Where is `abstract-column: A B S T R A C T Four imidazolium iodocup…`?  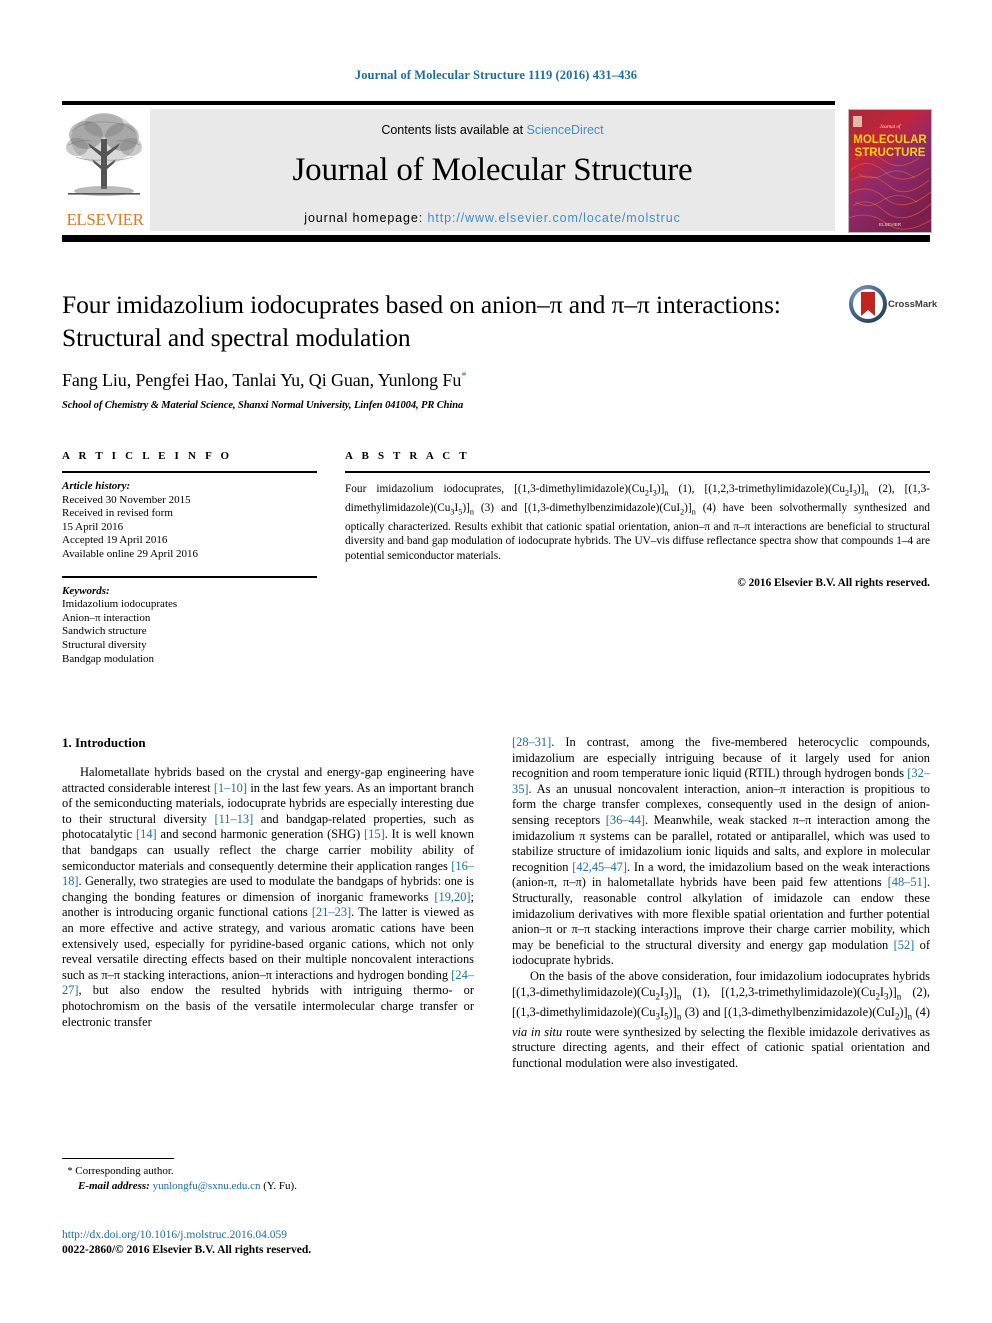 abstract-column: A B S T R A C T Four imidazolium iodocup… is located at coordinates (637, 519).